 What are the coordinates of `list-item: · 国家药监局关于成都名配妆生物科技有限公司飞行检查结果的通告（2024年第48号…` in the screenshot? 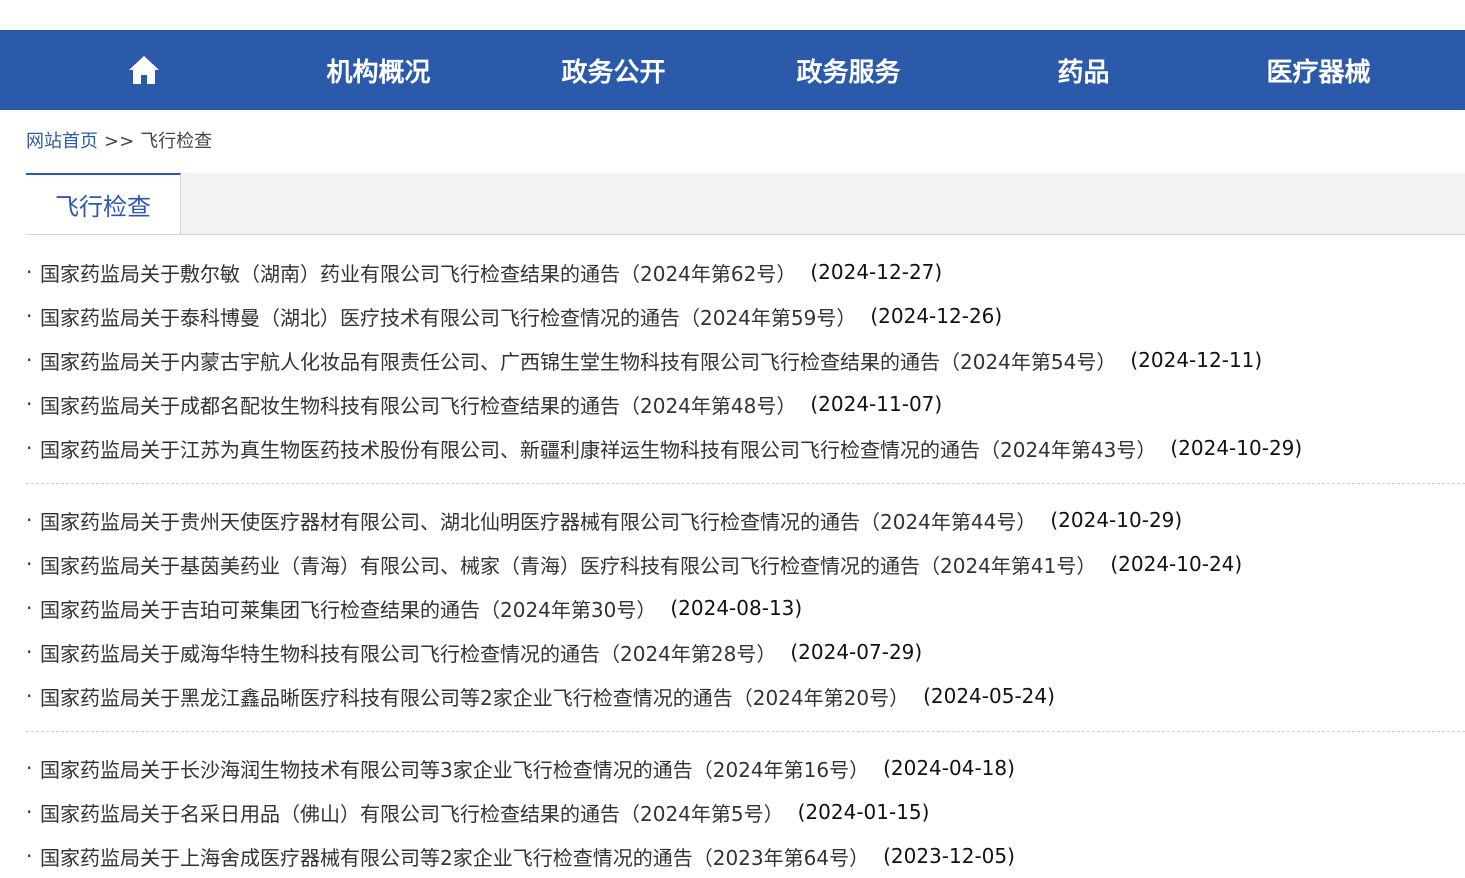 It's located at (745, 404).